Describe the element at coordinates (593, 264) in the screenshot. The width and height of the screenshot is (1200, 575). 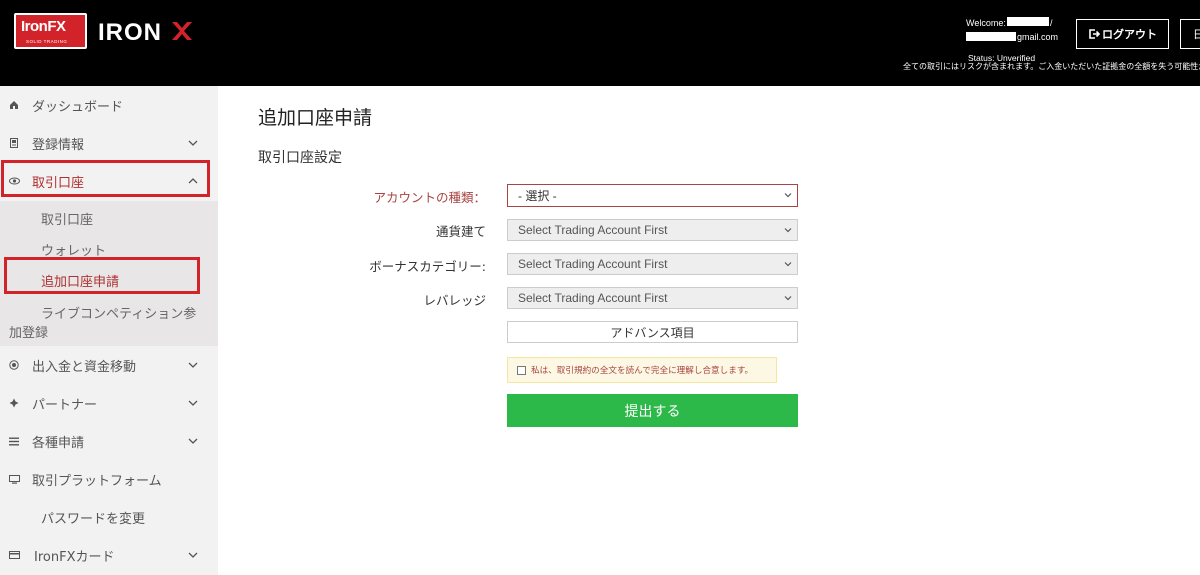
I see `bonus-category-value: Select Trading Account First` at that location.